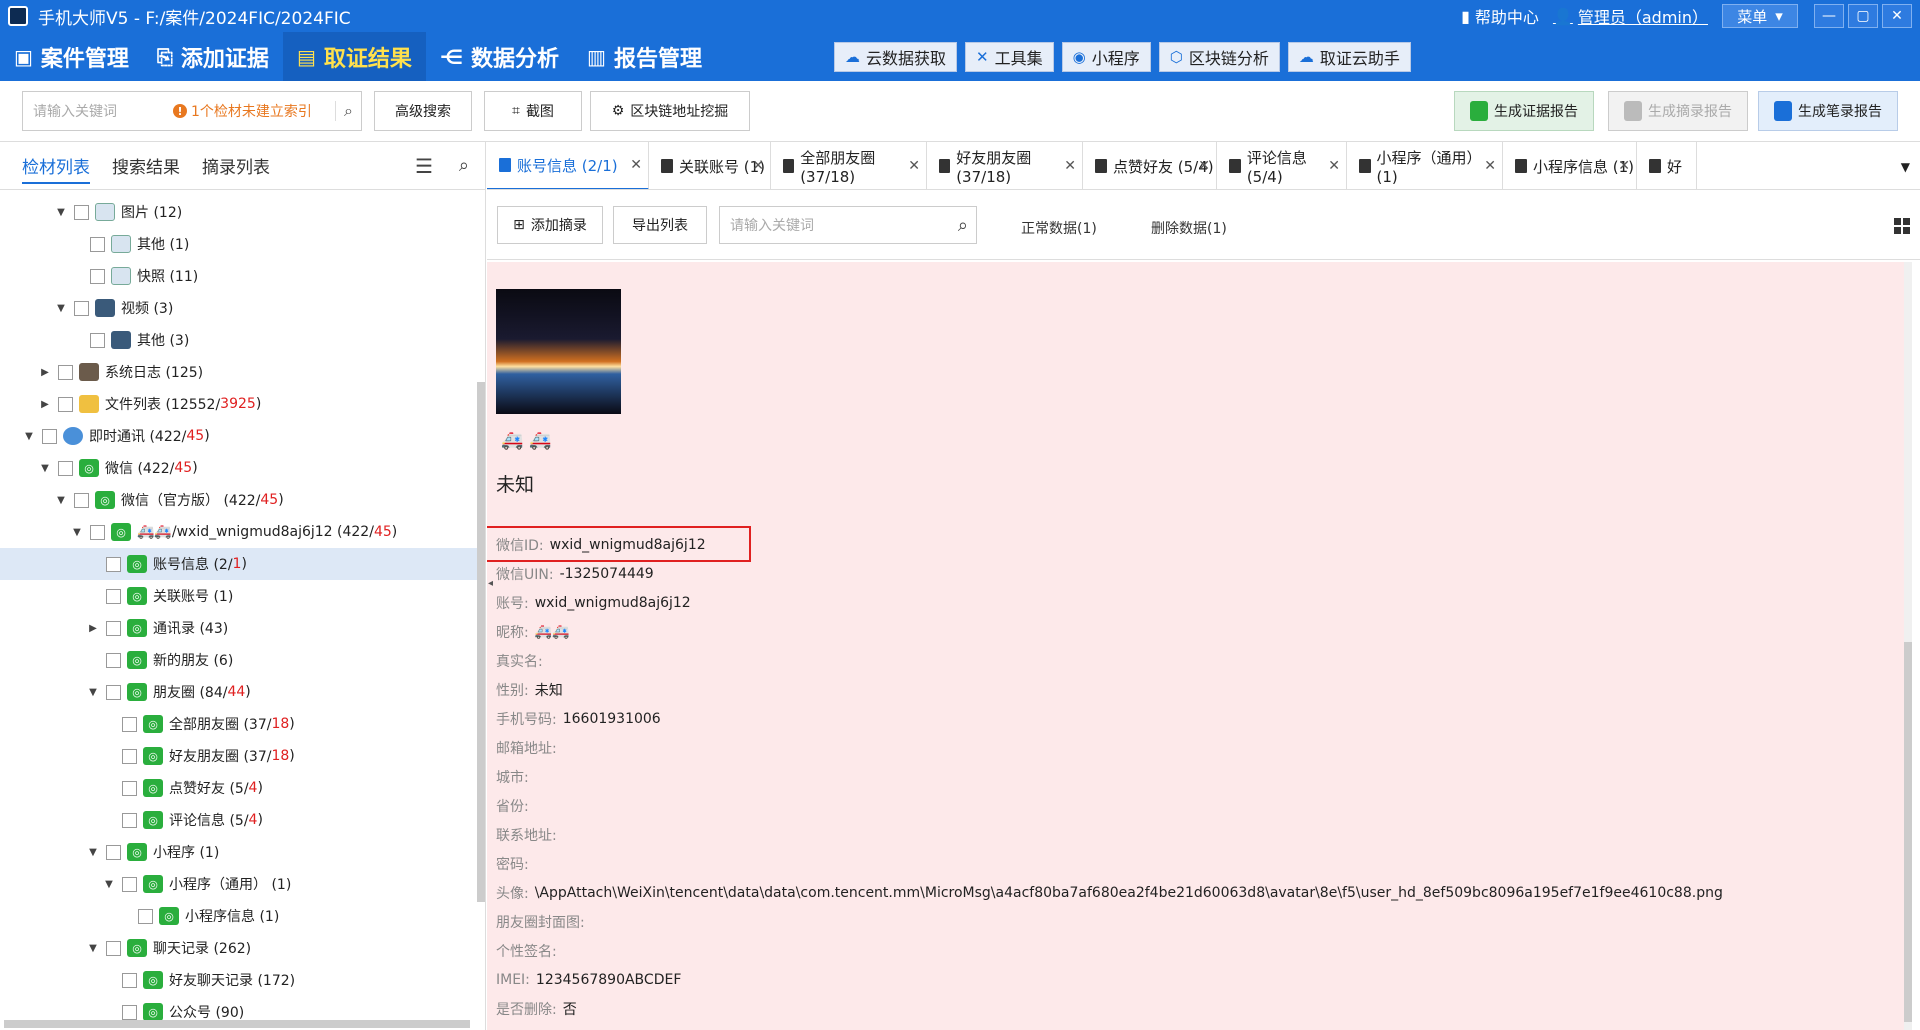  Describe the element at coordinates (239, 884) in the screenshot. I see `tree-item: ▼ ◎ 小程序（通用） (1)` at that location.